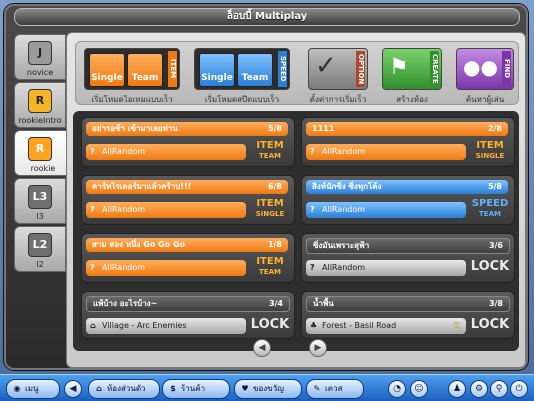 This screenshot has width=534, height=401. What do you see at coordinates (124, 389) in the screenshot?
I see `my-room-button: ⌂ ห้องส่วนตัว` at bounding box center [124, 389].